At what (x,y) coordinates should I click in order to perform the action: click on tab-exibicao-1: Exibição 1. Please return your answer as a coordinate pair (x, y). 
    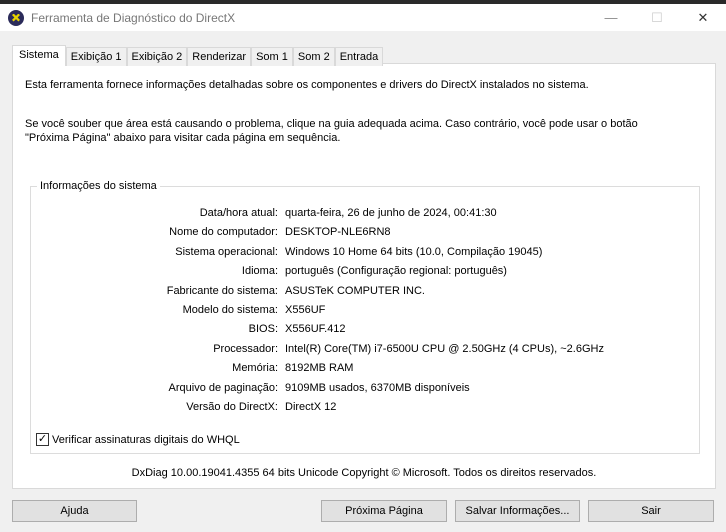
    Looking at the image, I should click on (96, 56).